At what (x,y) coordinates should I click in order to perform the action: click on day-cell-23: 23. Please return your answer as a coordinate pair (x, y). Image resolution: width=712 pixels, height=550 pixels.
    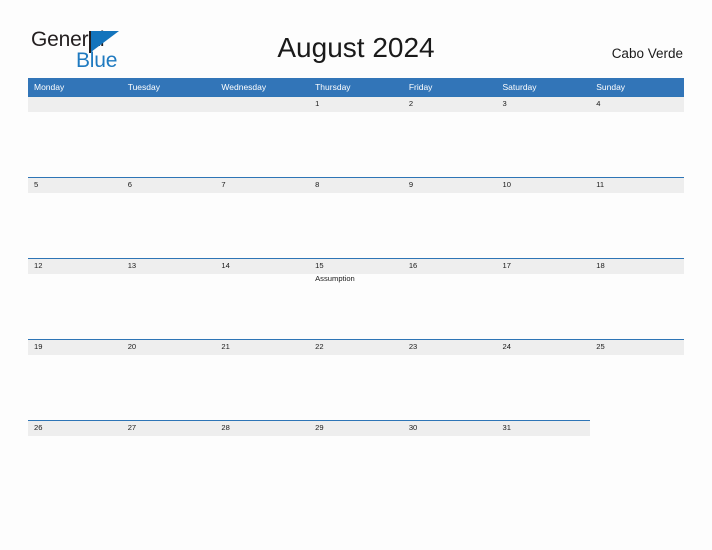
    Looking at the image, I should click on (450, 379).